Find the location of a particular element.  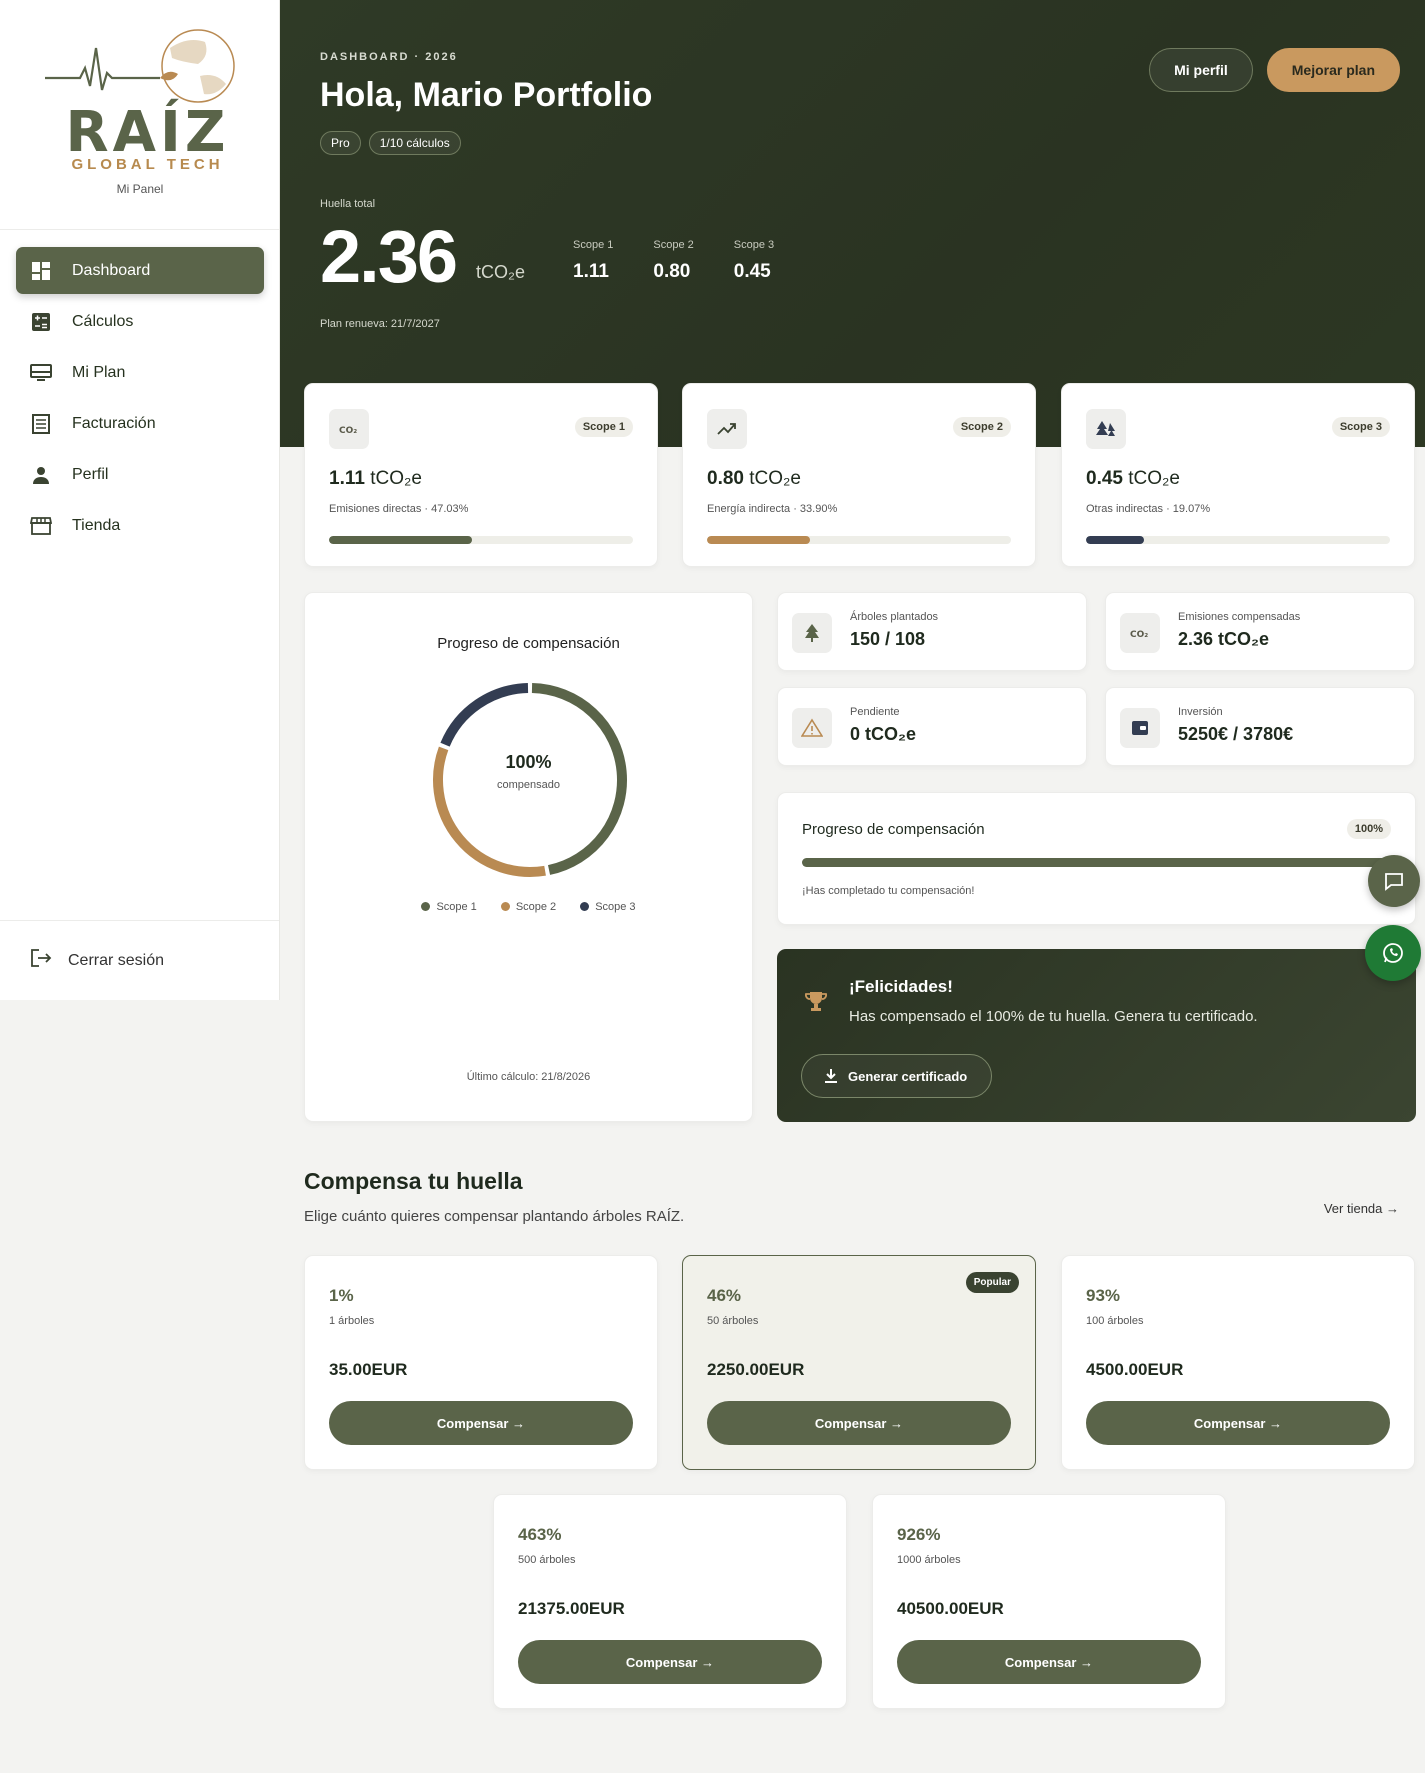

scope-card-desc: Otras indirectas · 19.07% is located at coordinates (1148, 509).